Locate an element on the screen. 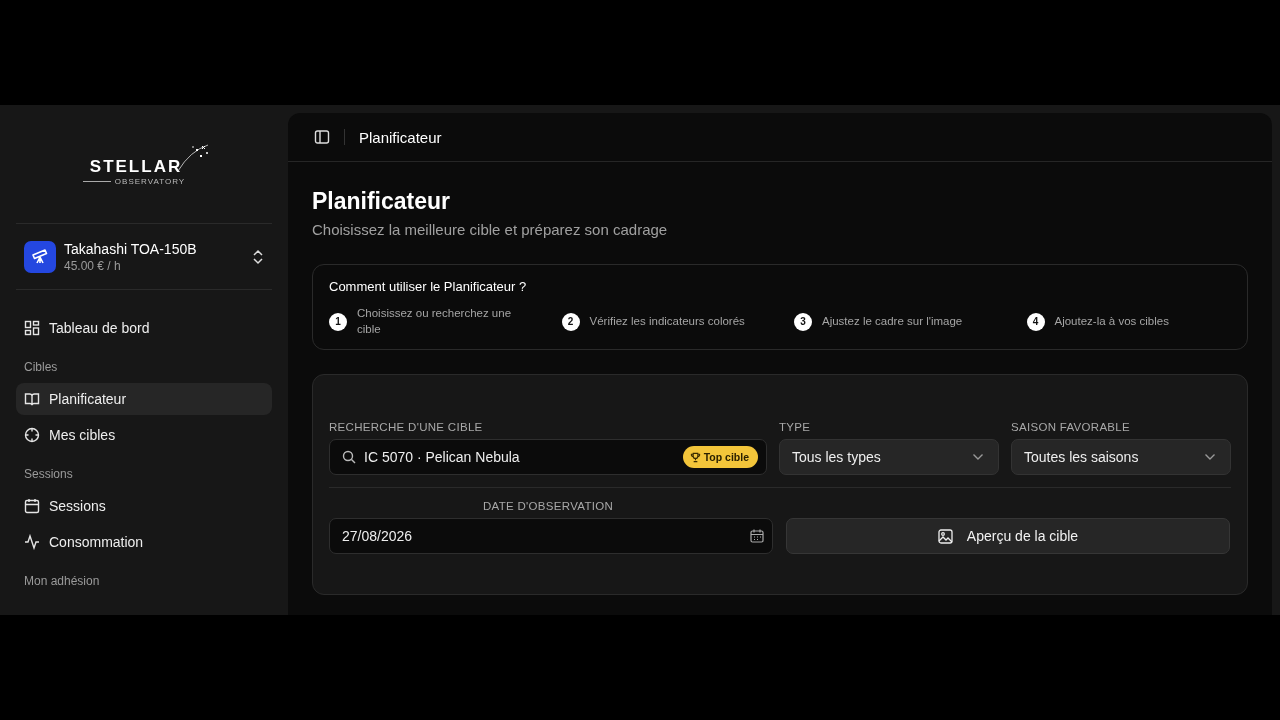 Image resolution: width=1280 pixels, height=720 pixels. logo-tagline: OBSERVATORY is located at coordinates (150, 181).